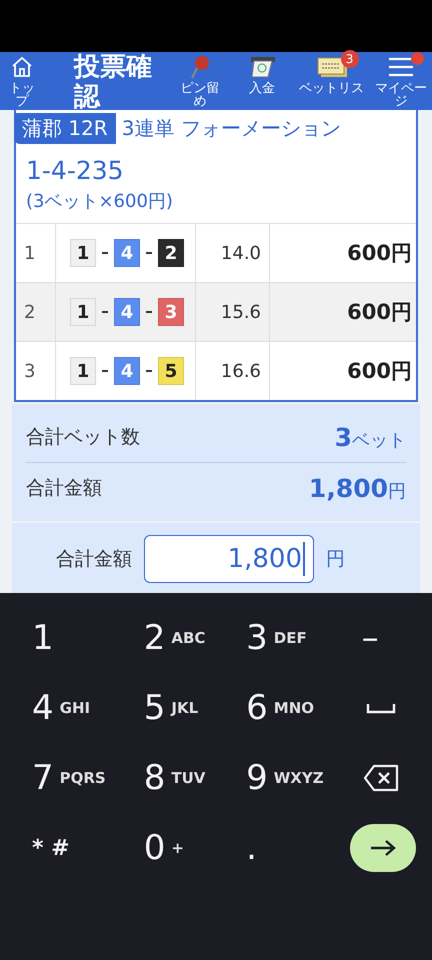 This screenshot has height=960, width=432. What do you see at coordinates (64, 488) in the screenshot?
I see `total-amount-label: 合計金額` at bounding box center [64, 488].